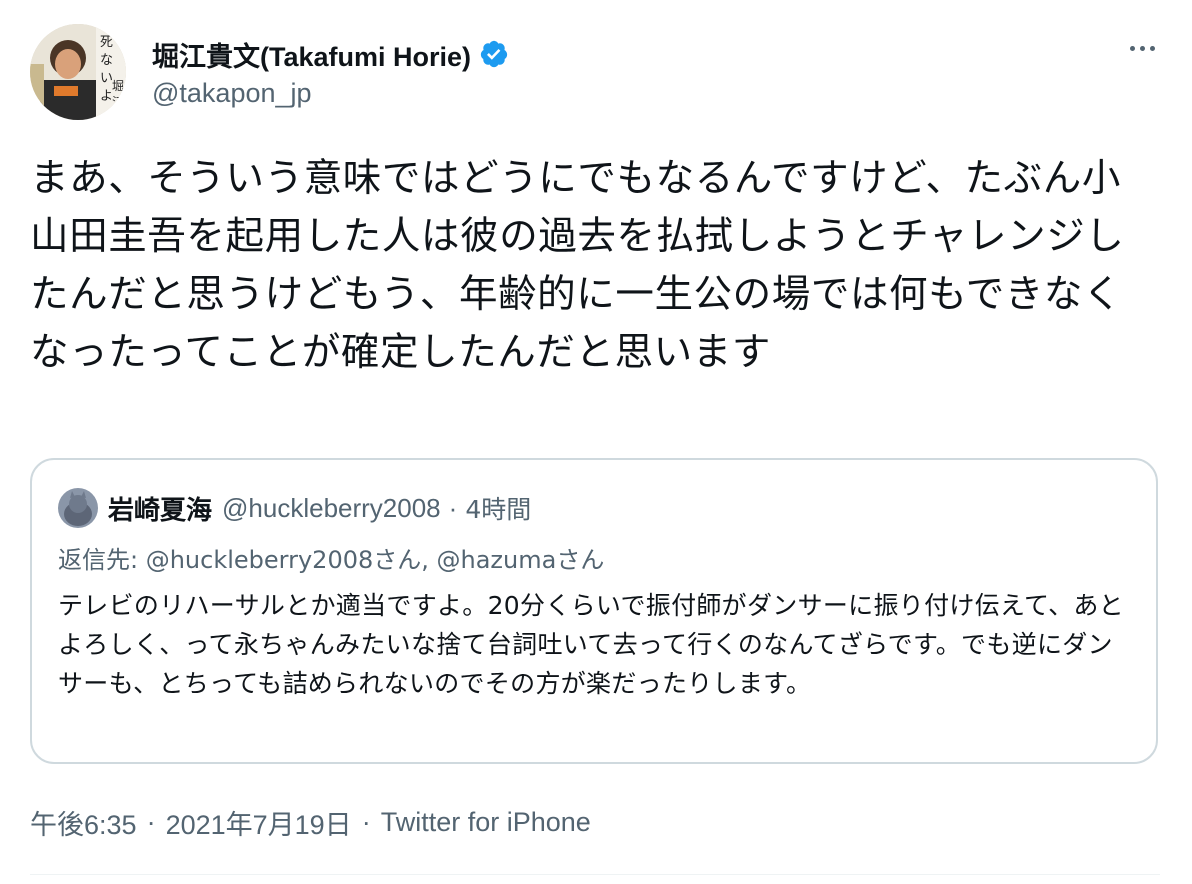 The image size is (1192, 884). What do you see at coordinates (160, 510) in the screenshot?
I see `quoted-name: 岩崎夏海` at bounding box center [160, 510].